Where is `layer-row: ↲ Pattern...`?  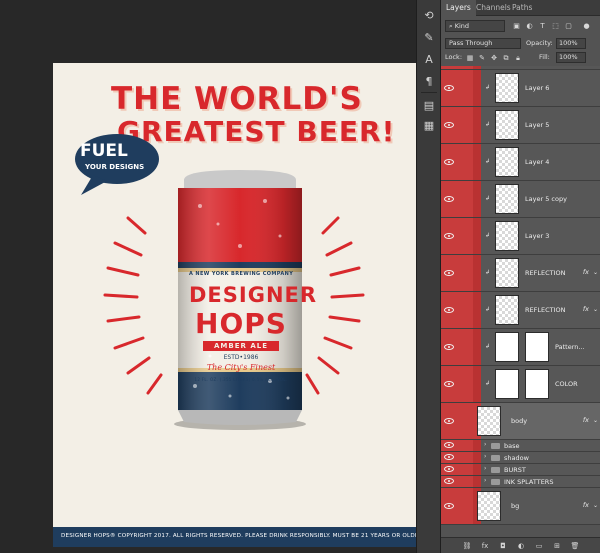 layer-row: ↲ Pattern... is located at coordinates (520, 347).